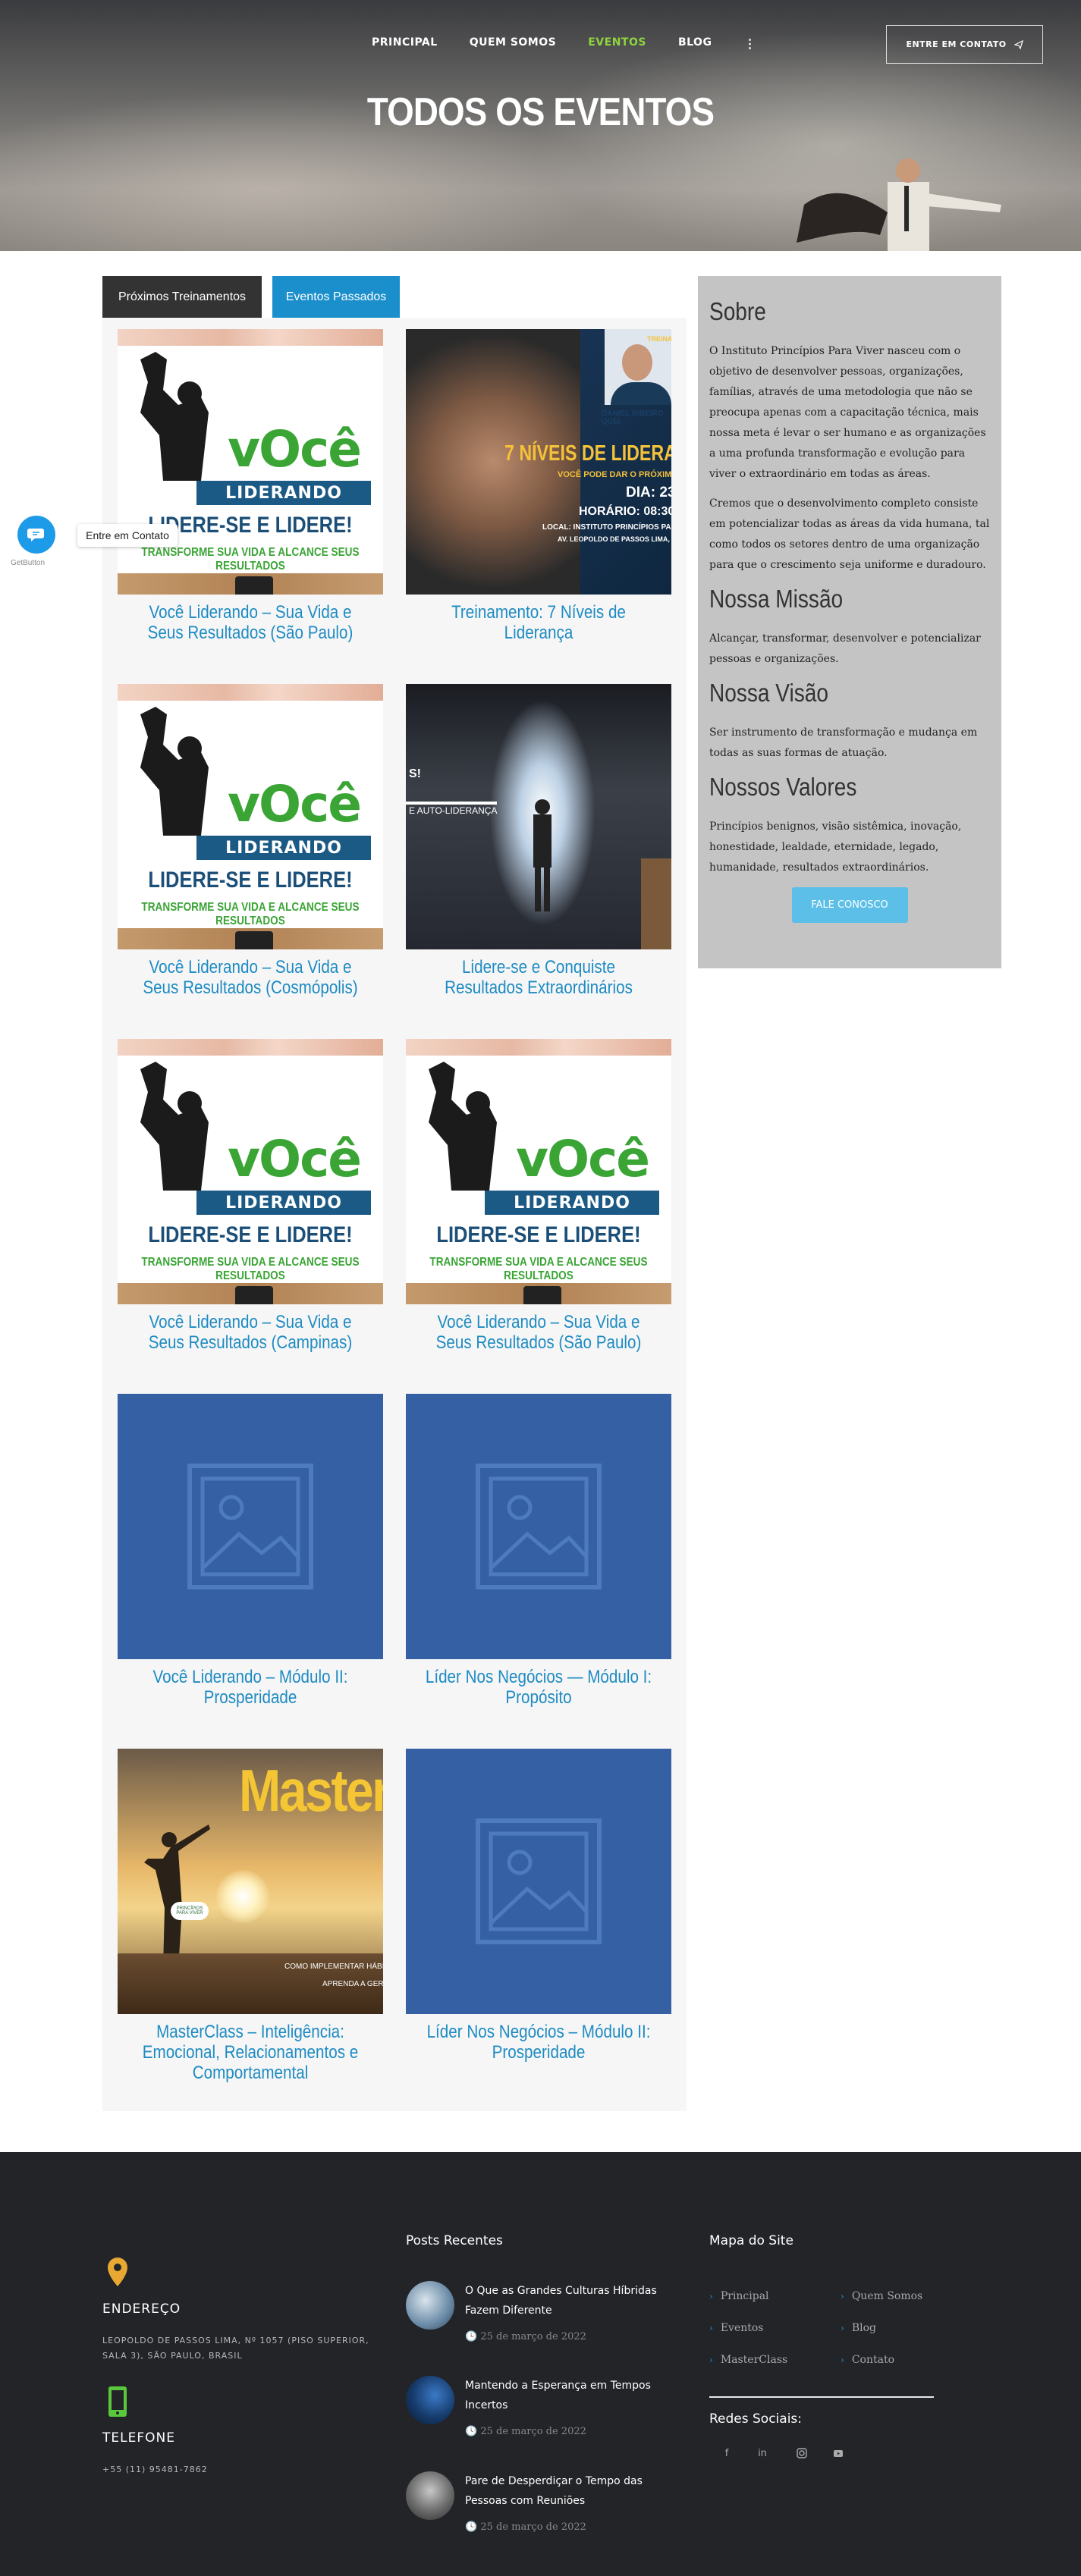 This screenshot has width=1081, height=2576. Describe the element at coordinates (539, 622) in the screenshot. I see `event-title: Treinamento: 7 Níveis de Liderança` at that location.